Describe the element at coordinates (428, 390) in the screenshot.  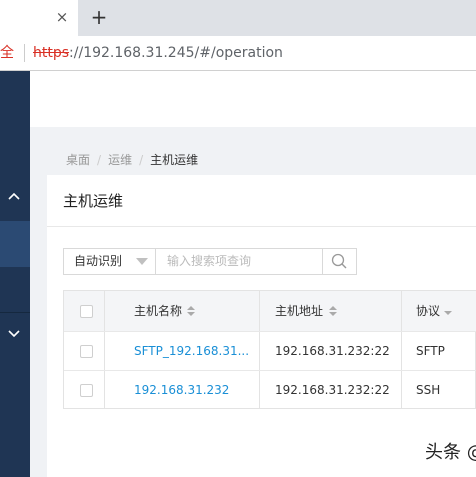
I see `host-protocol: SSH` at that location.